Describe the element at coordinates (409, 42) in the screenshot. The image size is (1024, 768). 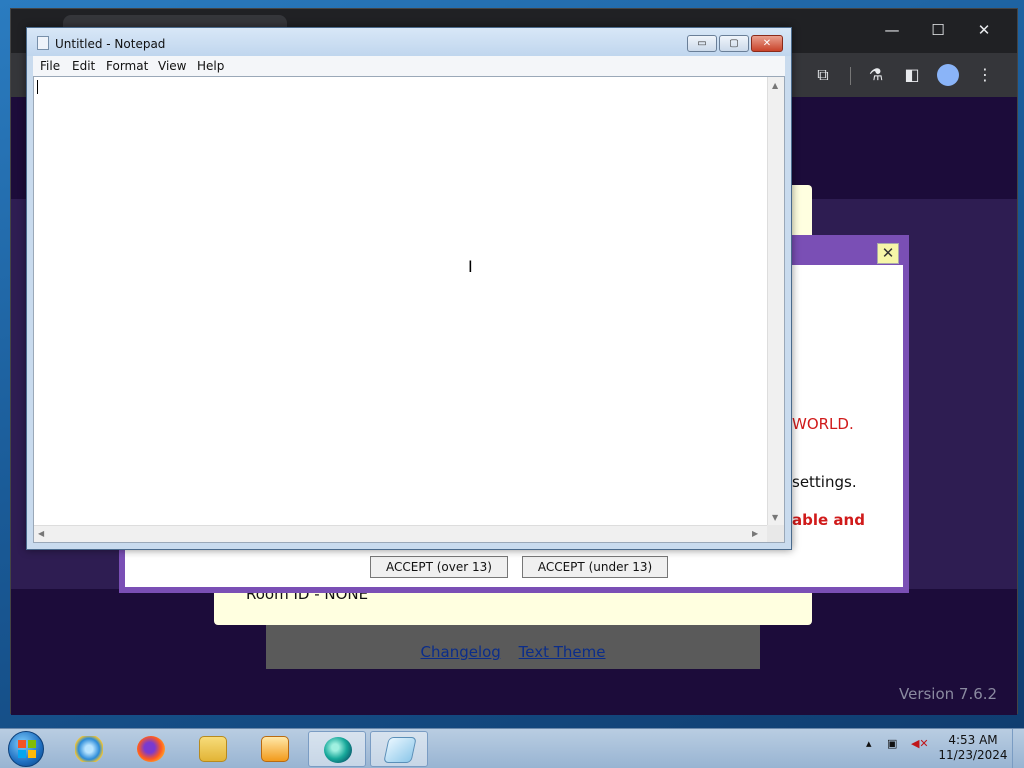
I see `notepad-titlebar: Untitled - Notepad ▭ ▢ ✕` at that location.